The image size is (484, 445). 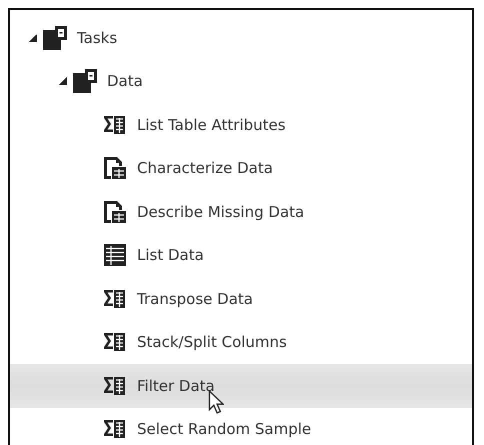 I want to click on tree-item: Select Random Sample, so click(x=224, y=429).